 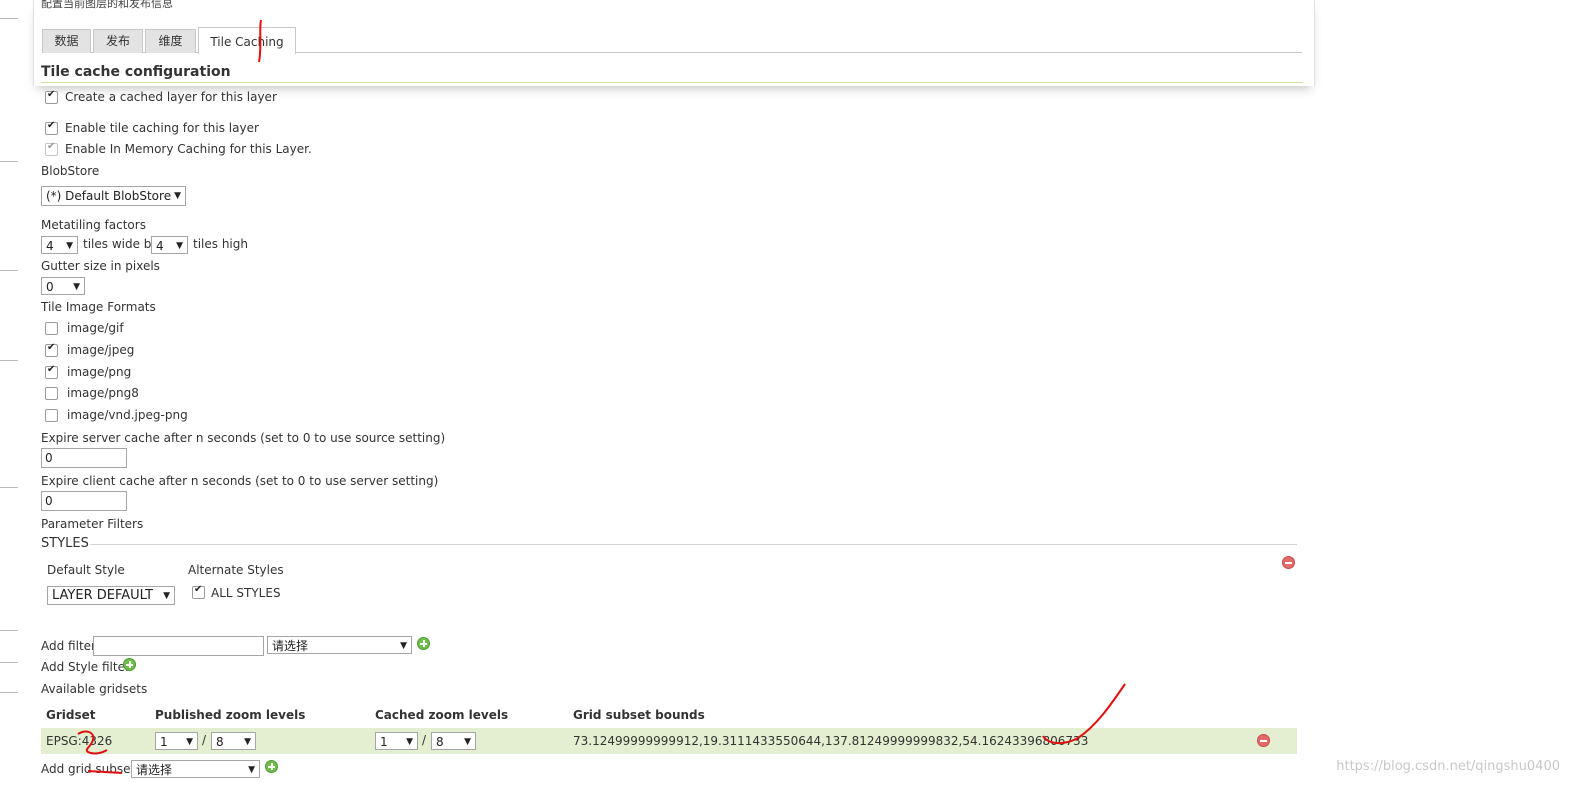 I want to click on annotation-checkmark, so click(x=1084, y=713).